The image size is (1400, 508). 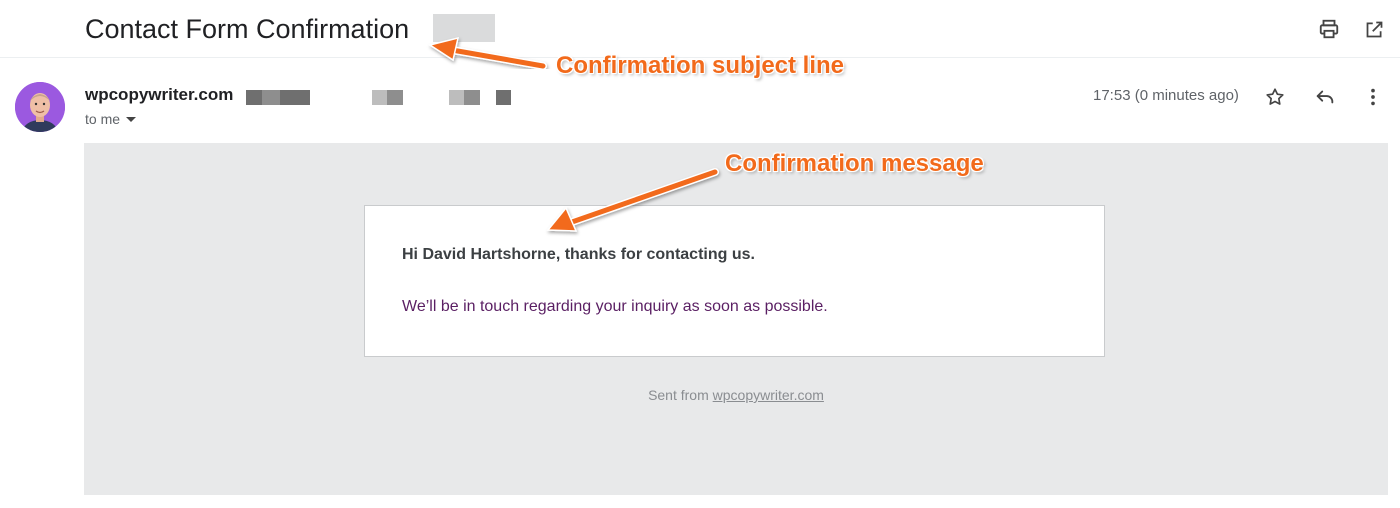 I want to click on reply-icon, so click(x=1325, y=97).